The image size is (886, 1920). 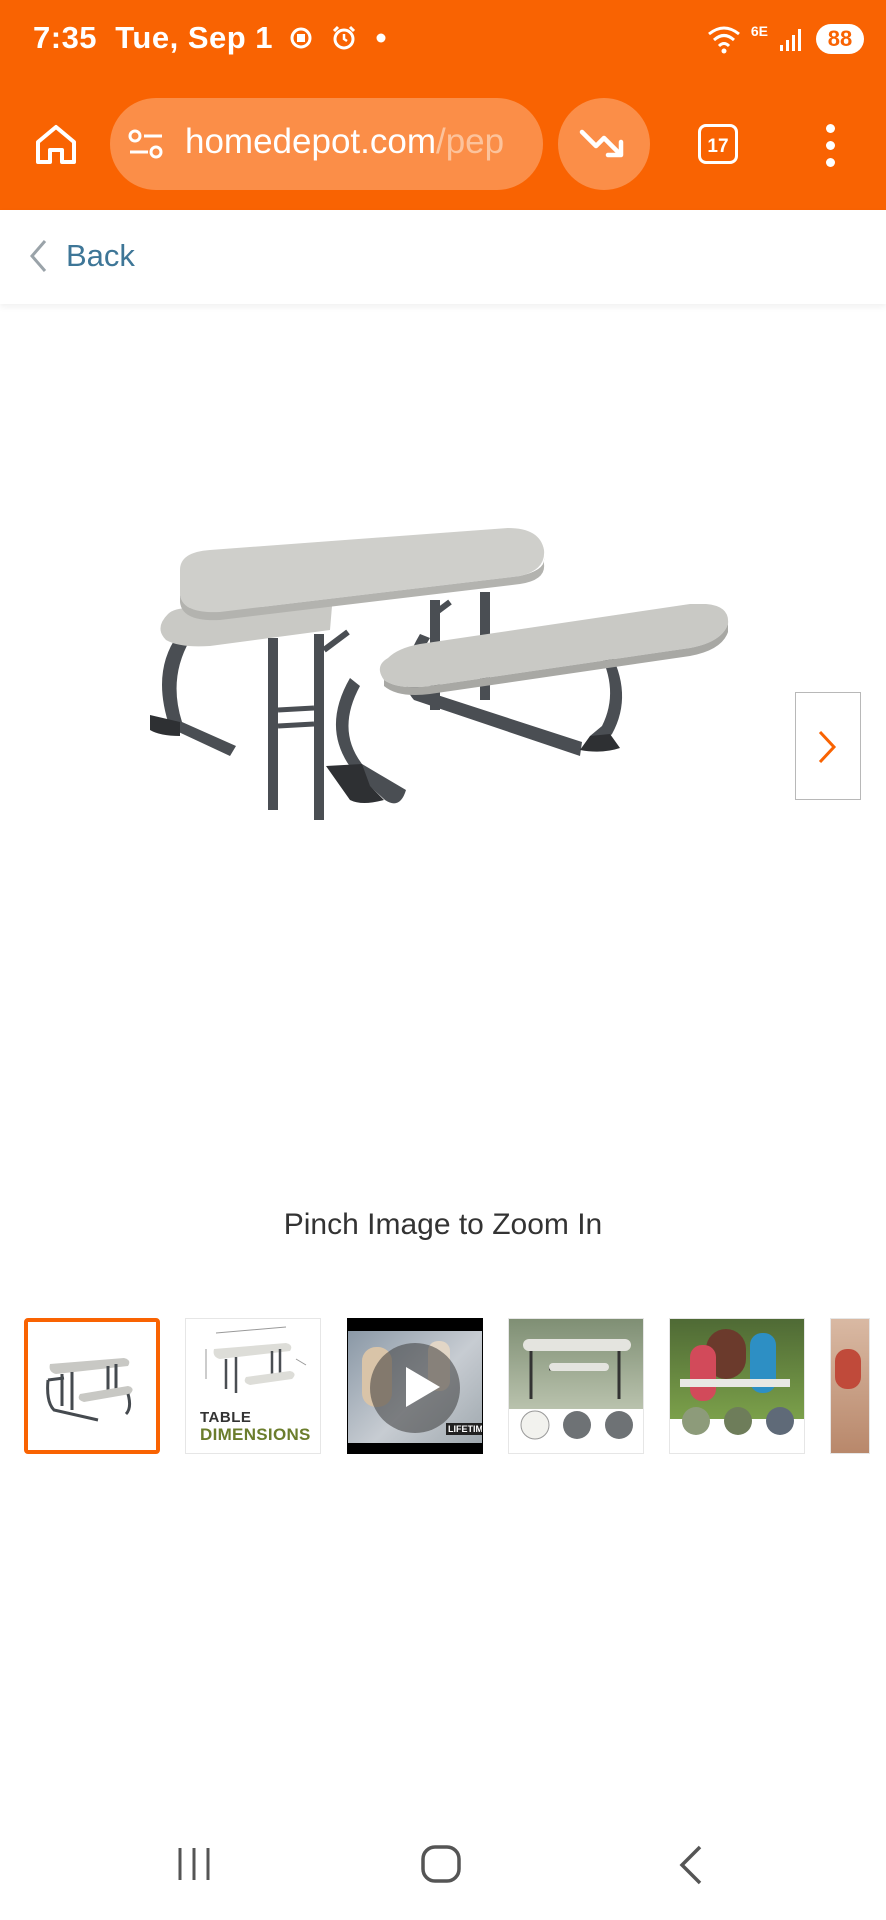 I want to click on tab-count: 17, so click(x=718, y=146).